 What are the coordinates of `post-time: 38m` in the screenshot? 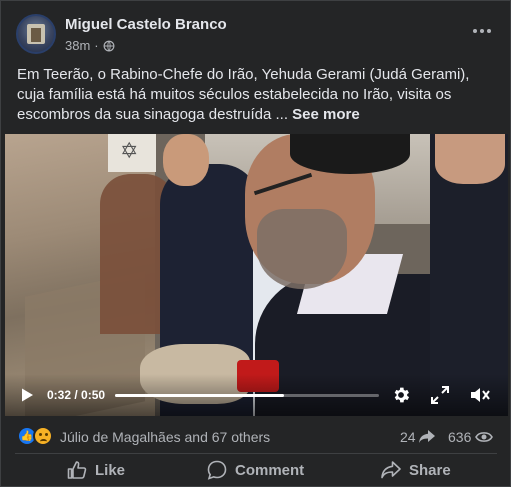 It's located at (77, 45).